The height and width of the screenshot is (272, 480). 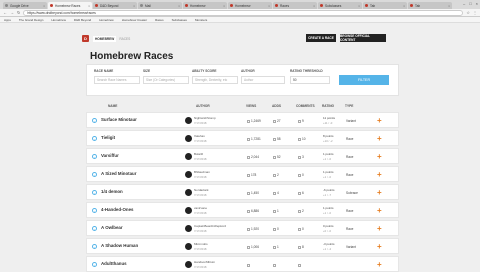 What do you see at coordinates (5, 12) in the screenshot?
I see `back-icon: ←` at bounding box center [5, 12].